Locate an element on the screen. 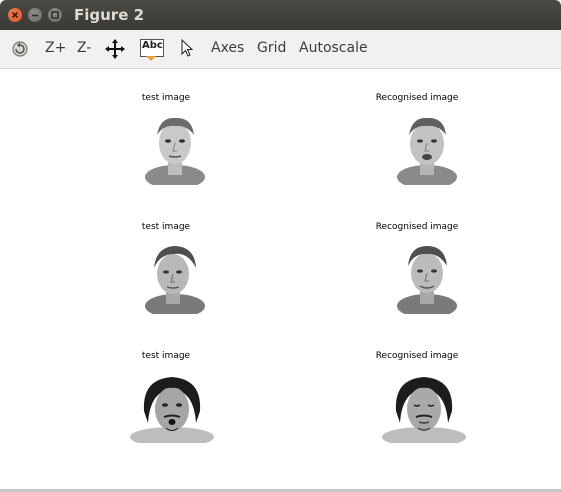 Image resolution: width=561 pixels, height=492 pixels. autoscale-button: Autoscale is located at coordinates (333, 48).